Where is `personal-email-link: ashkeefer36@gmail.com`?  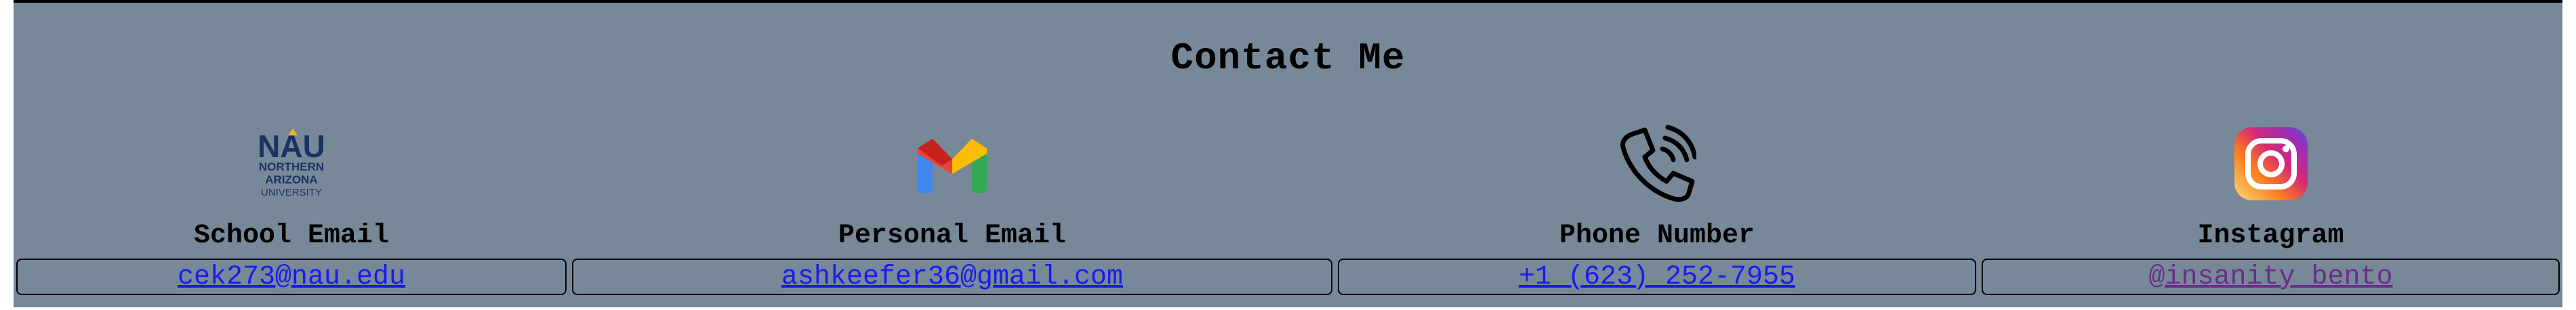
personal-email-link: ashkeefer36@gmail.com is located at coordinates (952, 277).